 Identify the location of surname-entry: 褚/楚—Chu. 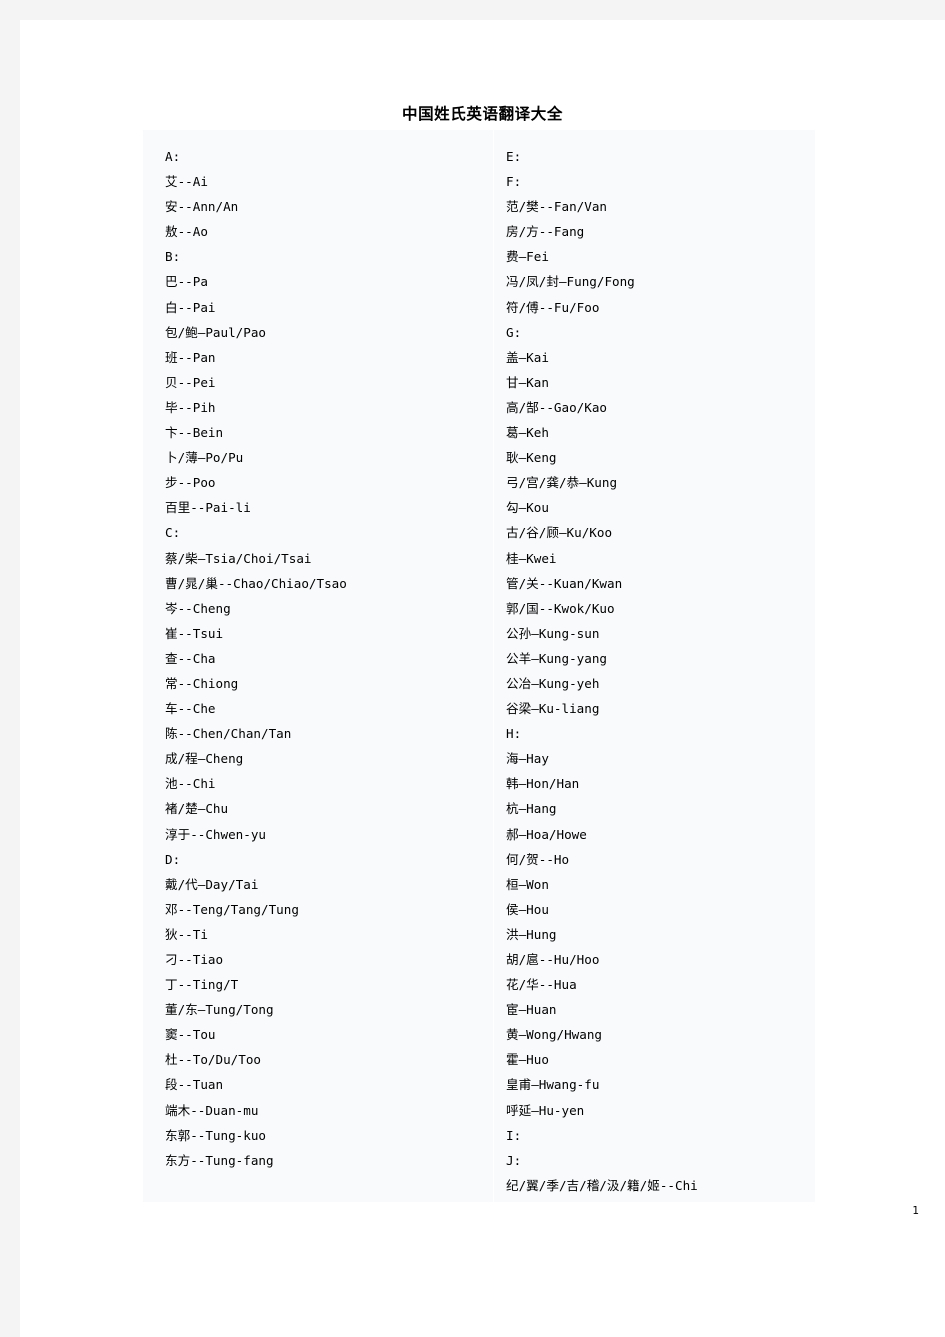
(197, 809).